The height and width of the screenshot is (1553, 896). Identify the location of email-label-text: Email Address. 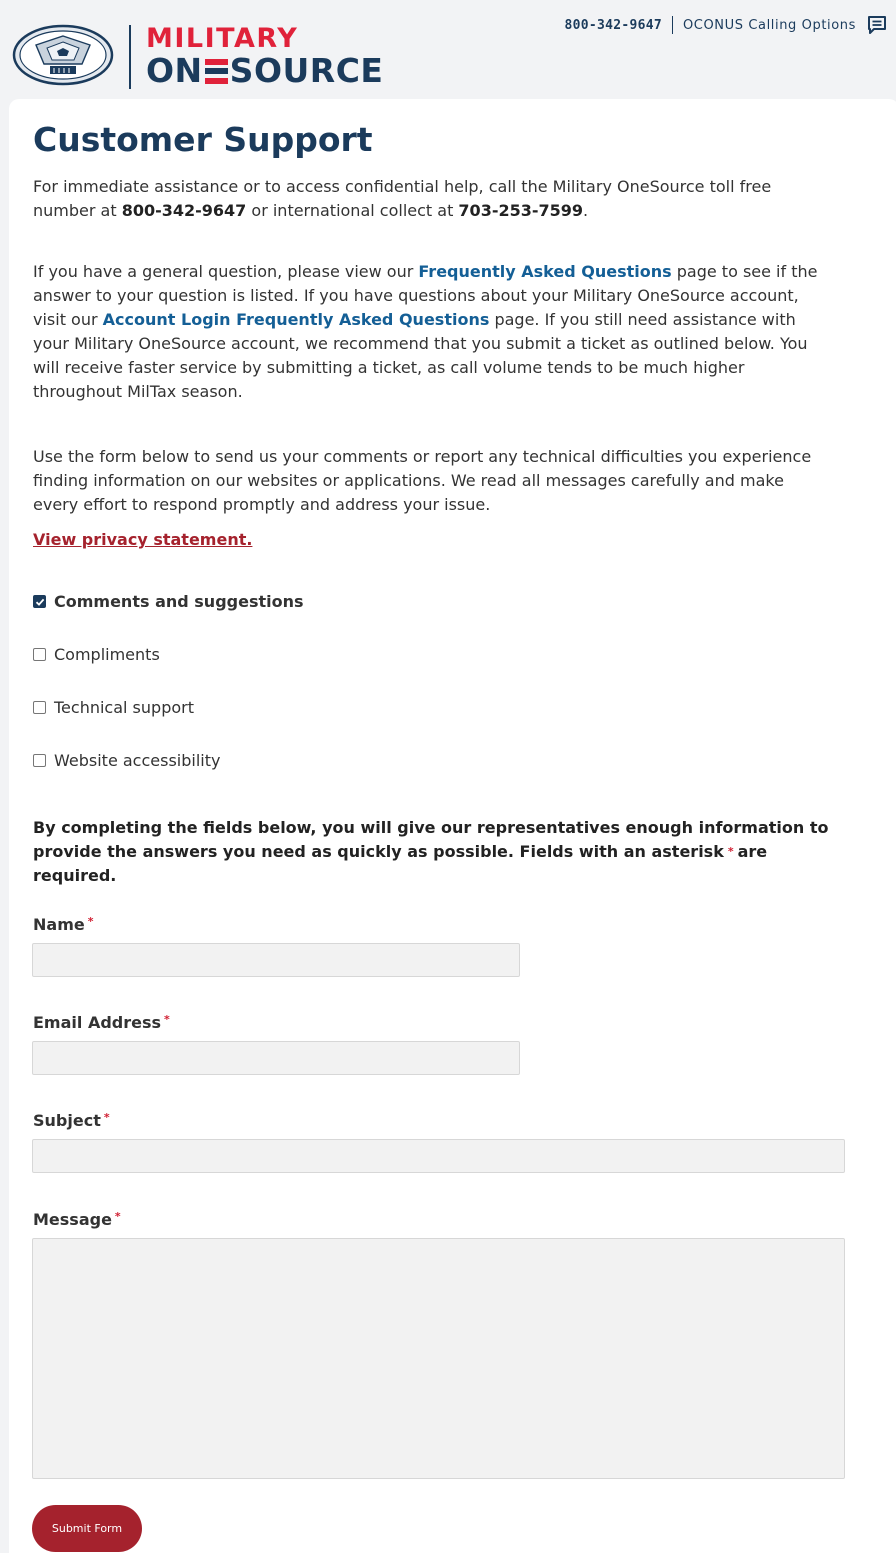
(97, 1022).